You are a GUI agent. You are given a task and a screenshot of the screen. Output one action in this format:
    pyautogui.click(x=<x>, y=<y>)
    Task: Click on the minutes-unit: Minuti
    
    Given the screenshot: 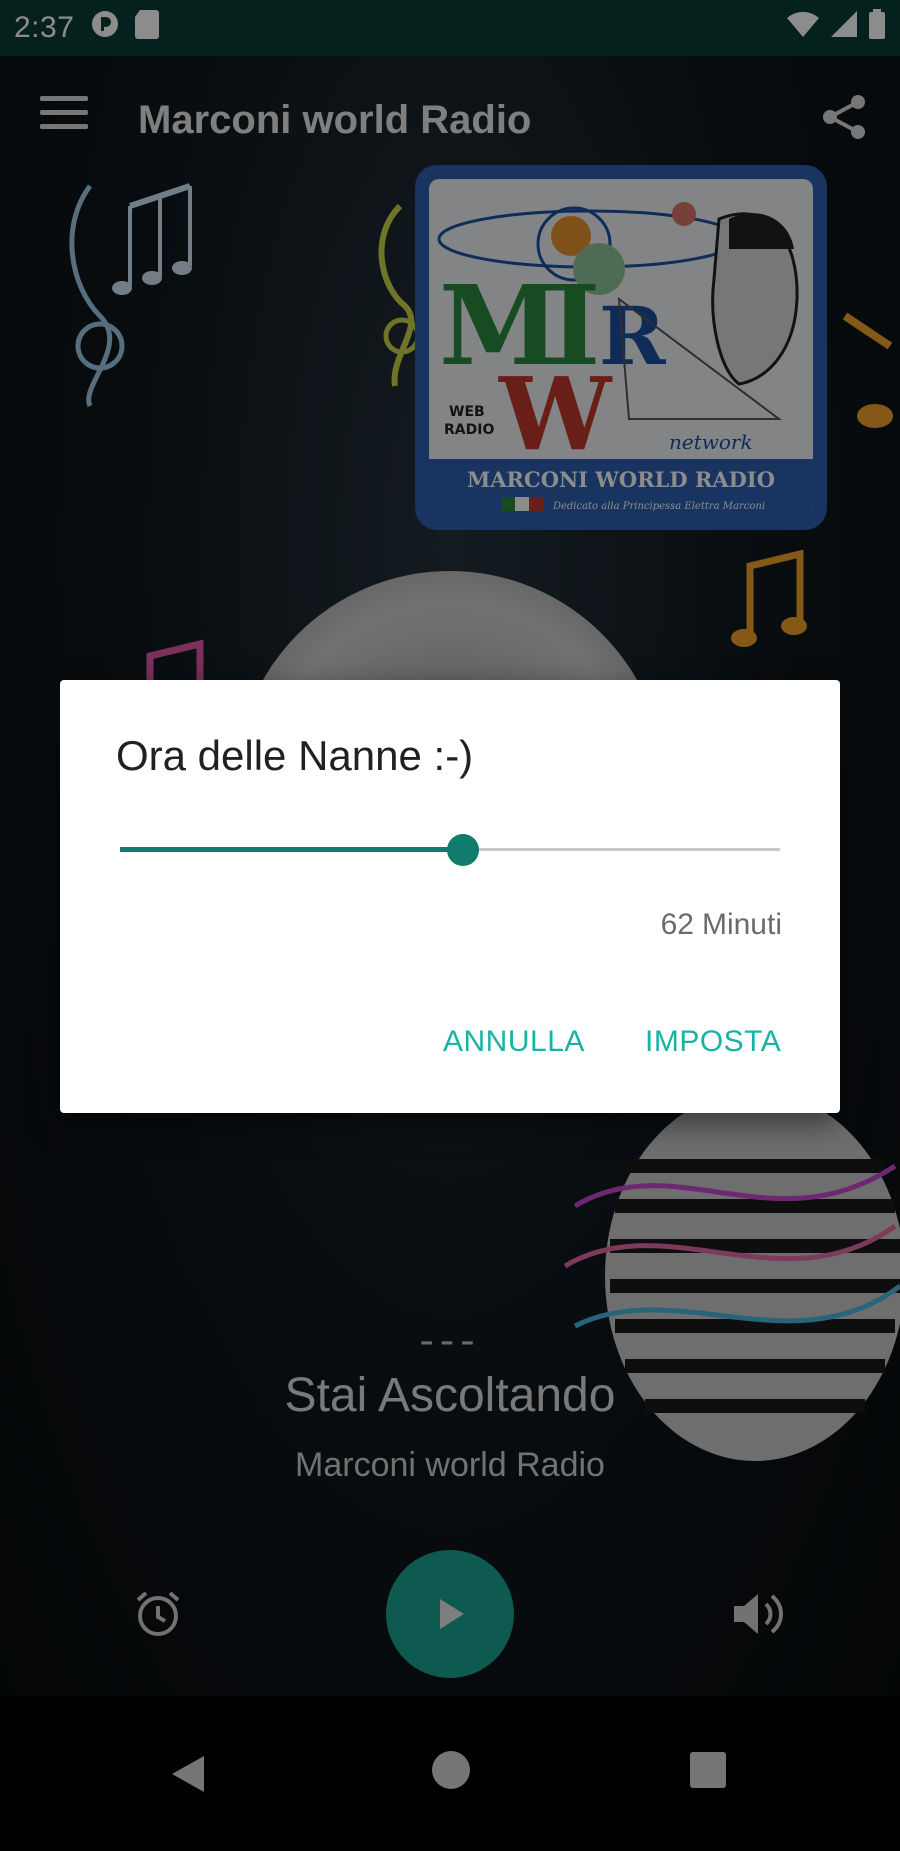 What is the action you would take?
    pyautogui.click(x=741, y=924)
    